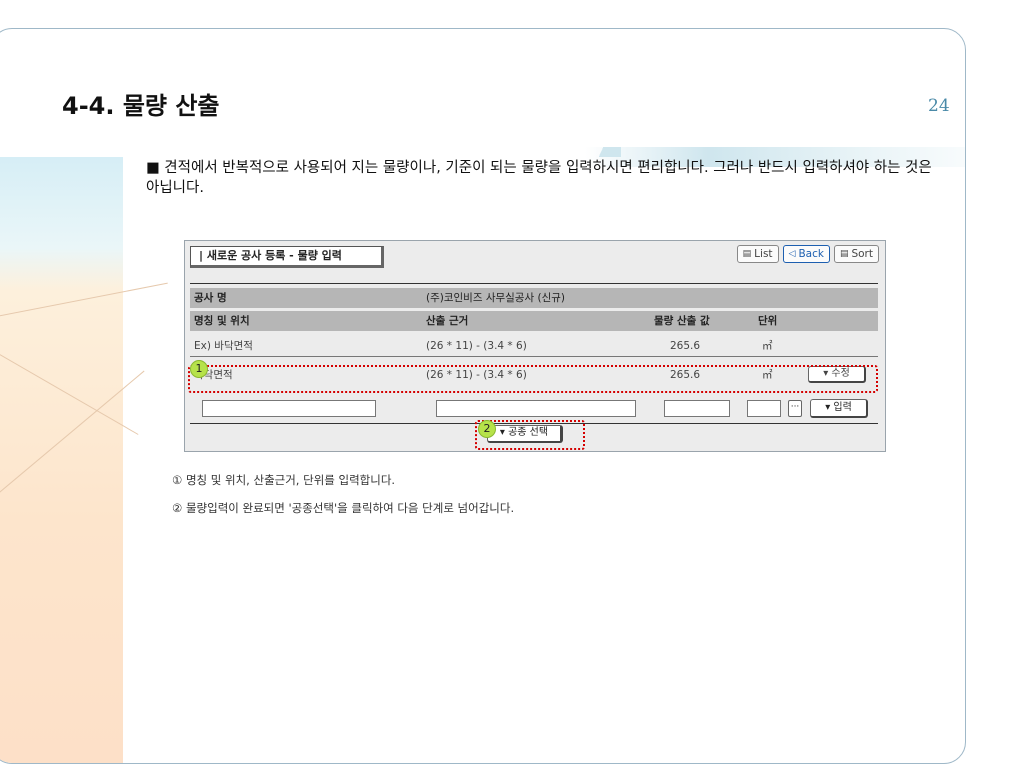  I want to click on window-title: | 새로운 공사 등록 - 물량 입력, so click(287, 257).